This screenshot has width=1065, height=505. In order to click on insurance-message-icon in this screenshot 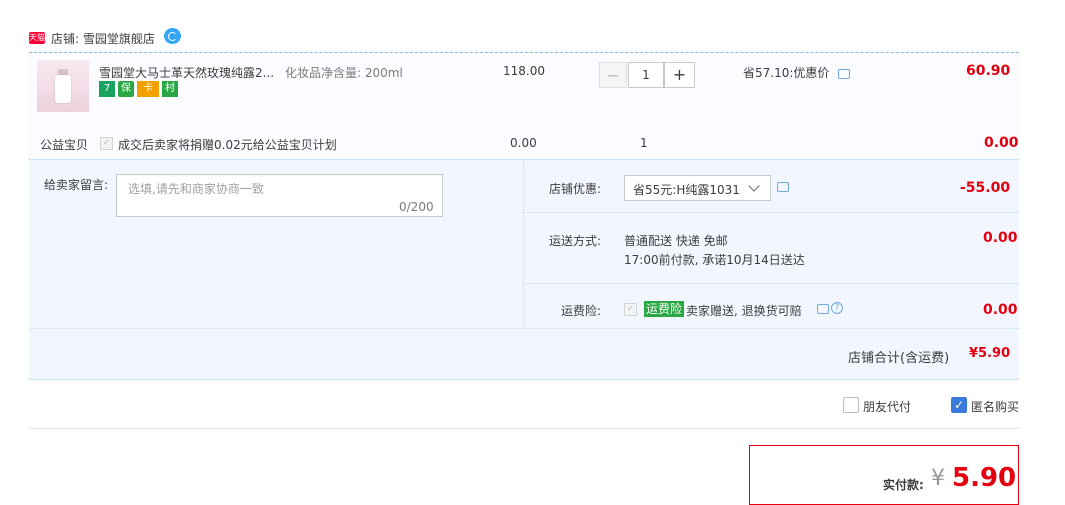, I will do `click(823, 309)`.